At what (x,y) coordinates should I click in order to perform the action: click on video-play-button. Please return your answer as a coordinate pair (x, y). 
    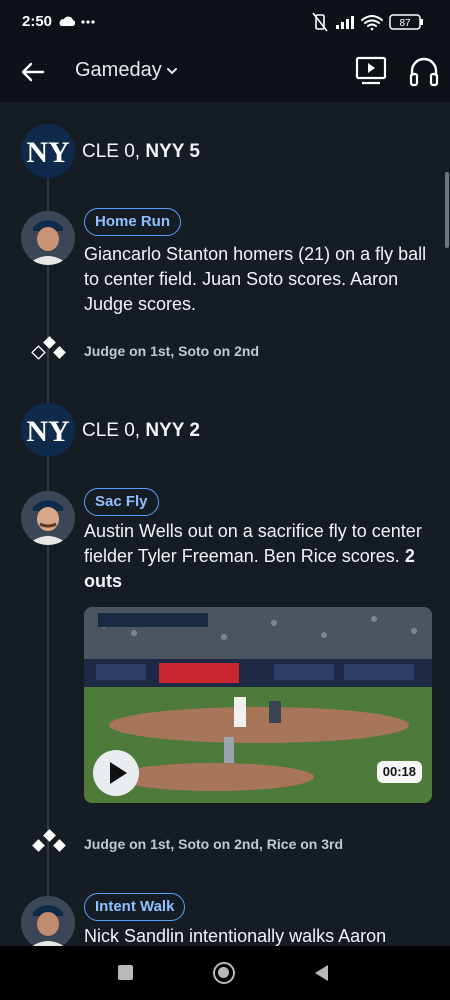
    Looking at the image, I should click on (116, 773).